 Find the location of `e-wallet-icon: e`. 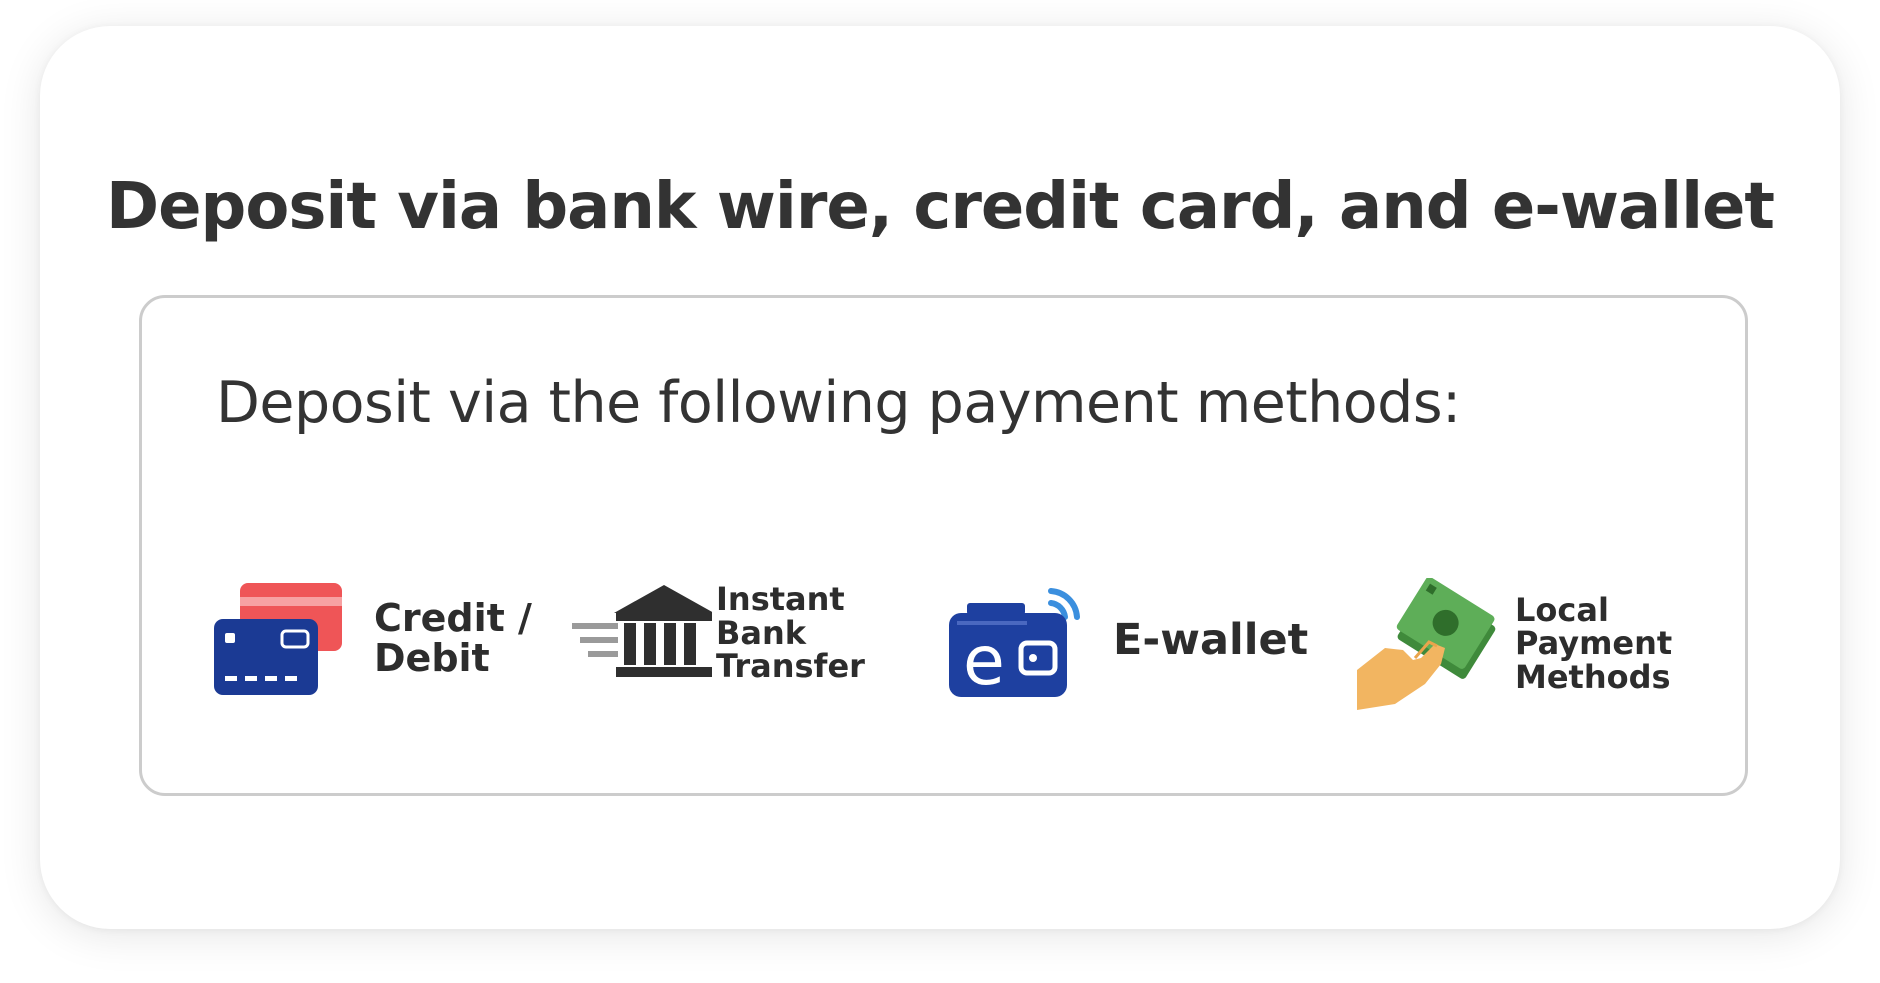

e-wallet-icon: e is located at coordinates (1014, 643).